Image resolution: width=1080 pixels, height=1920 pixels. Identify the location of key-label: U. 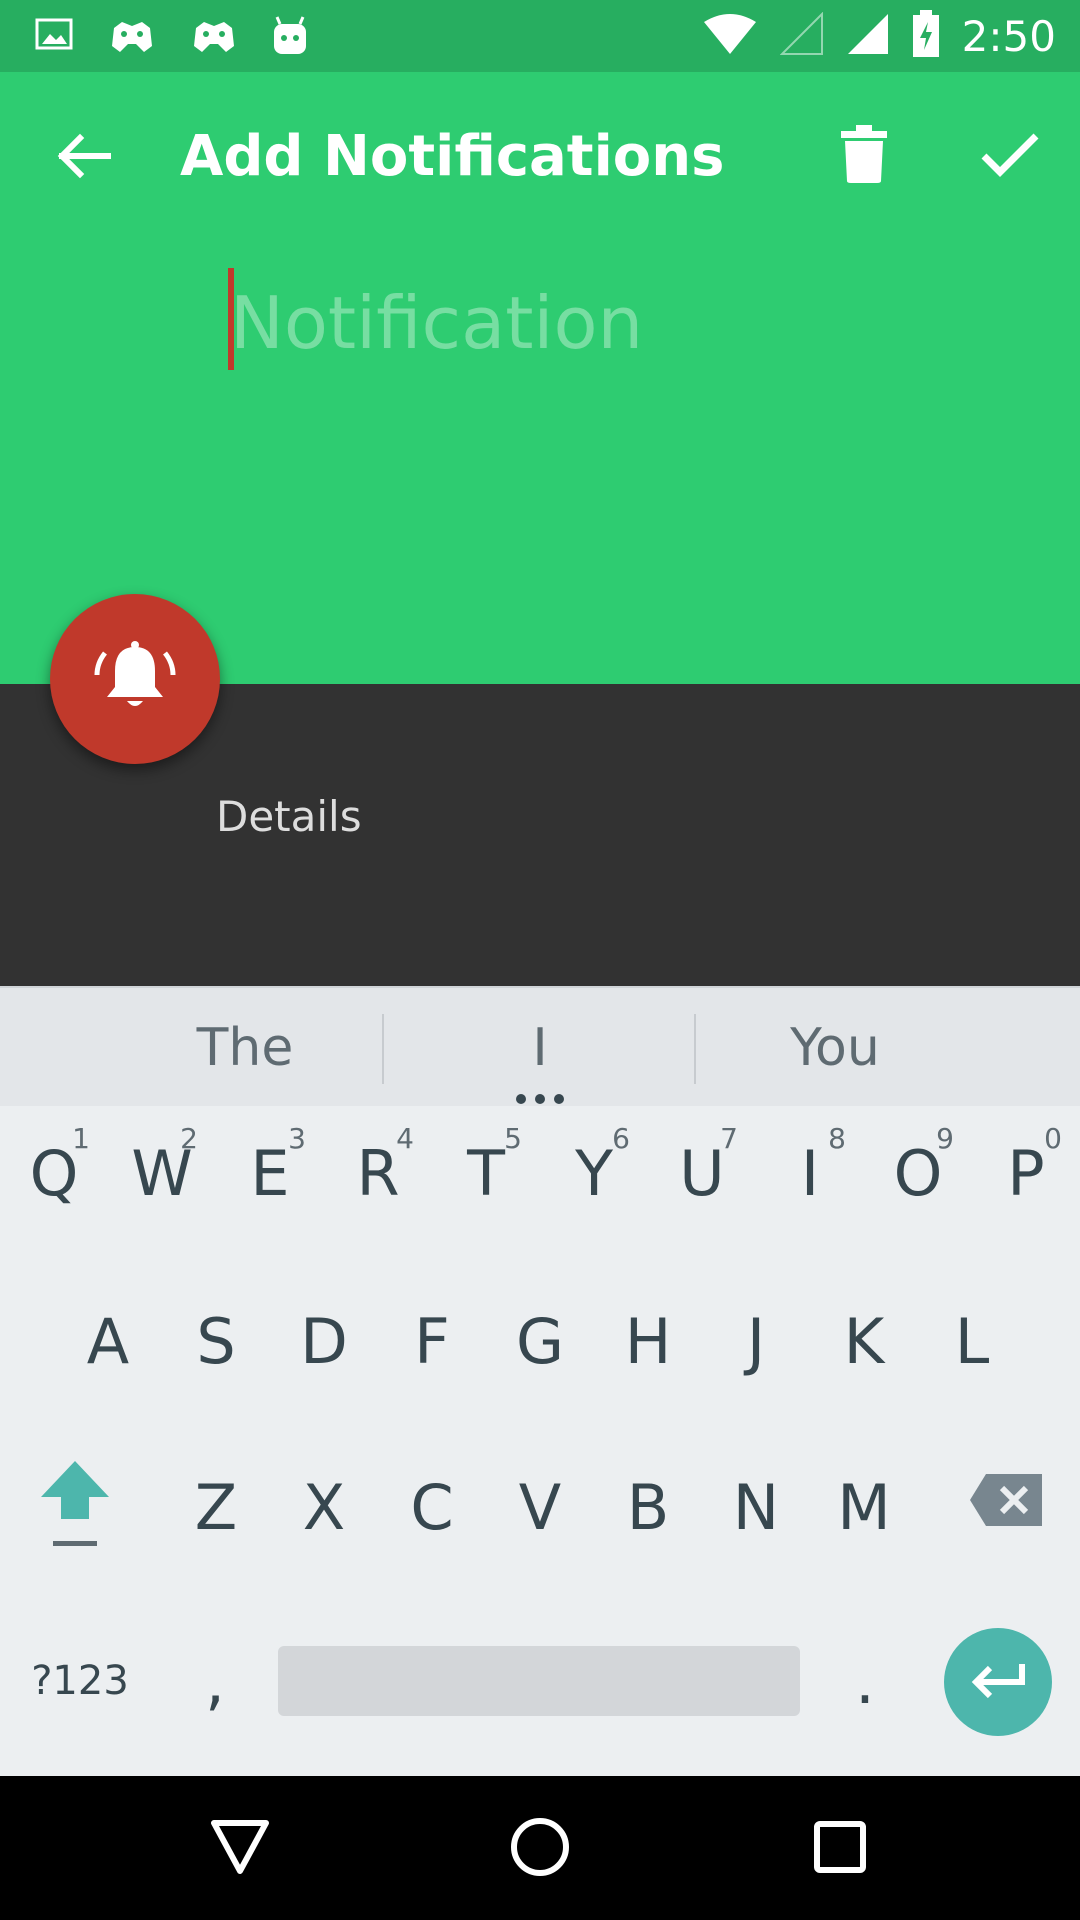
(702, 1173).